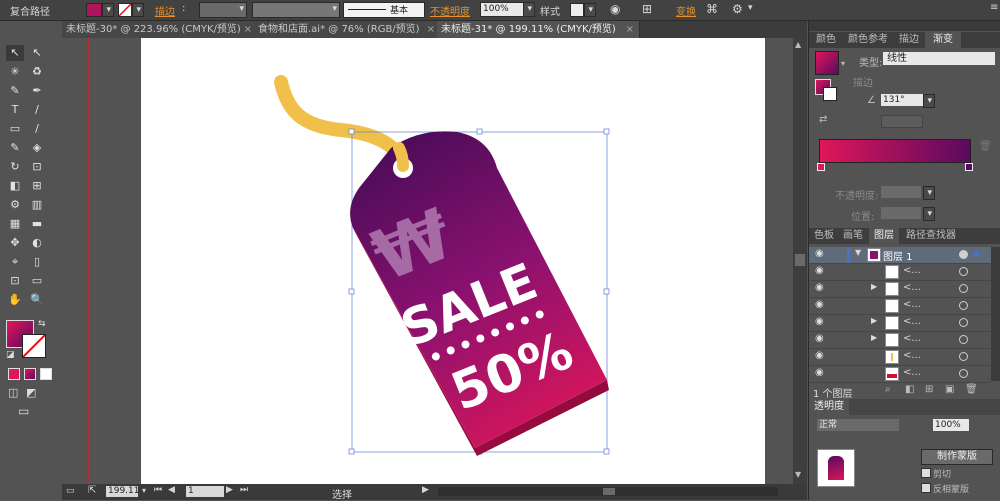  I want to click on tab-untitled-30: 未标题-30* @ 223.96% (CMYK/预览) ×, so click(160, 29).